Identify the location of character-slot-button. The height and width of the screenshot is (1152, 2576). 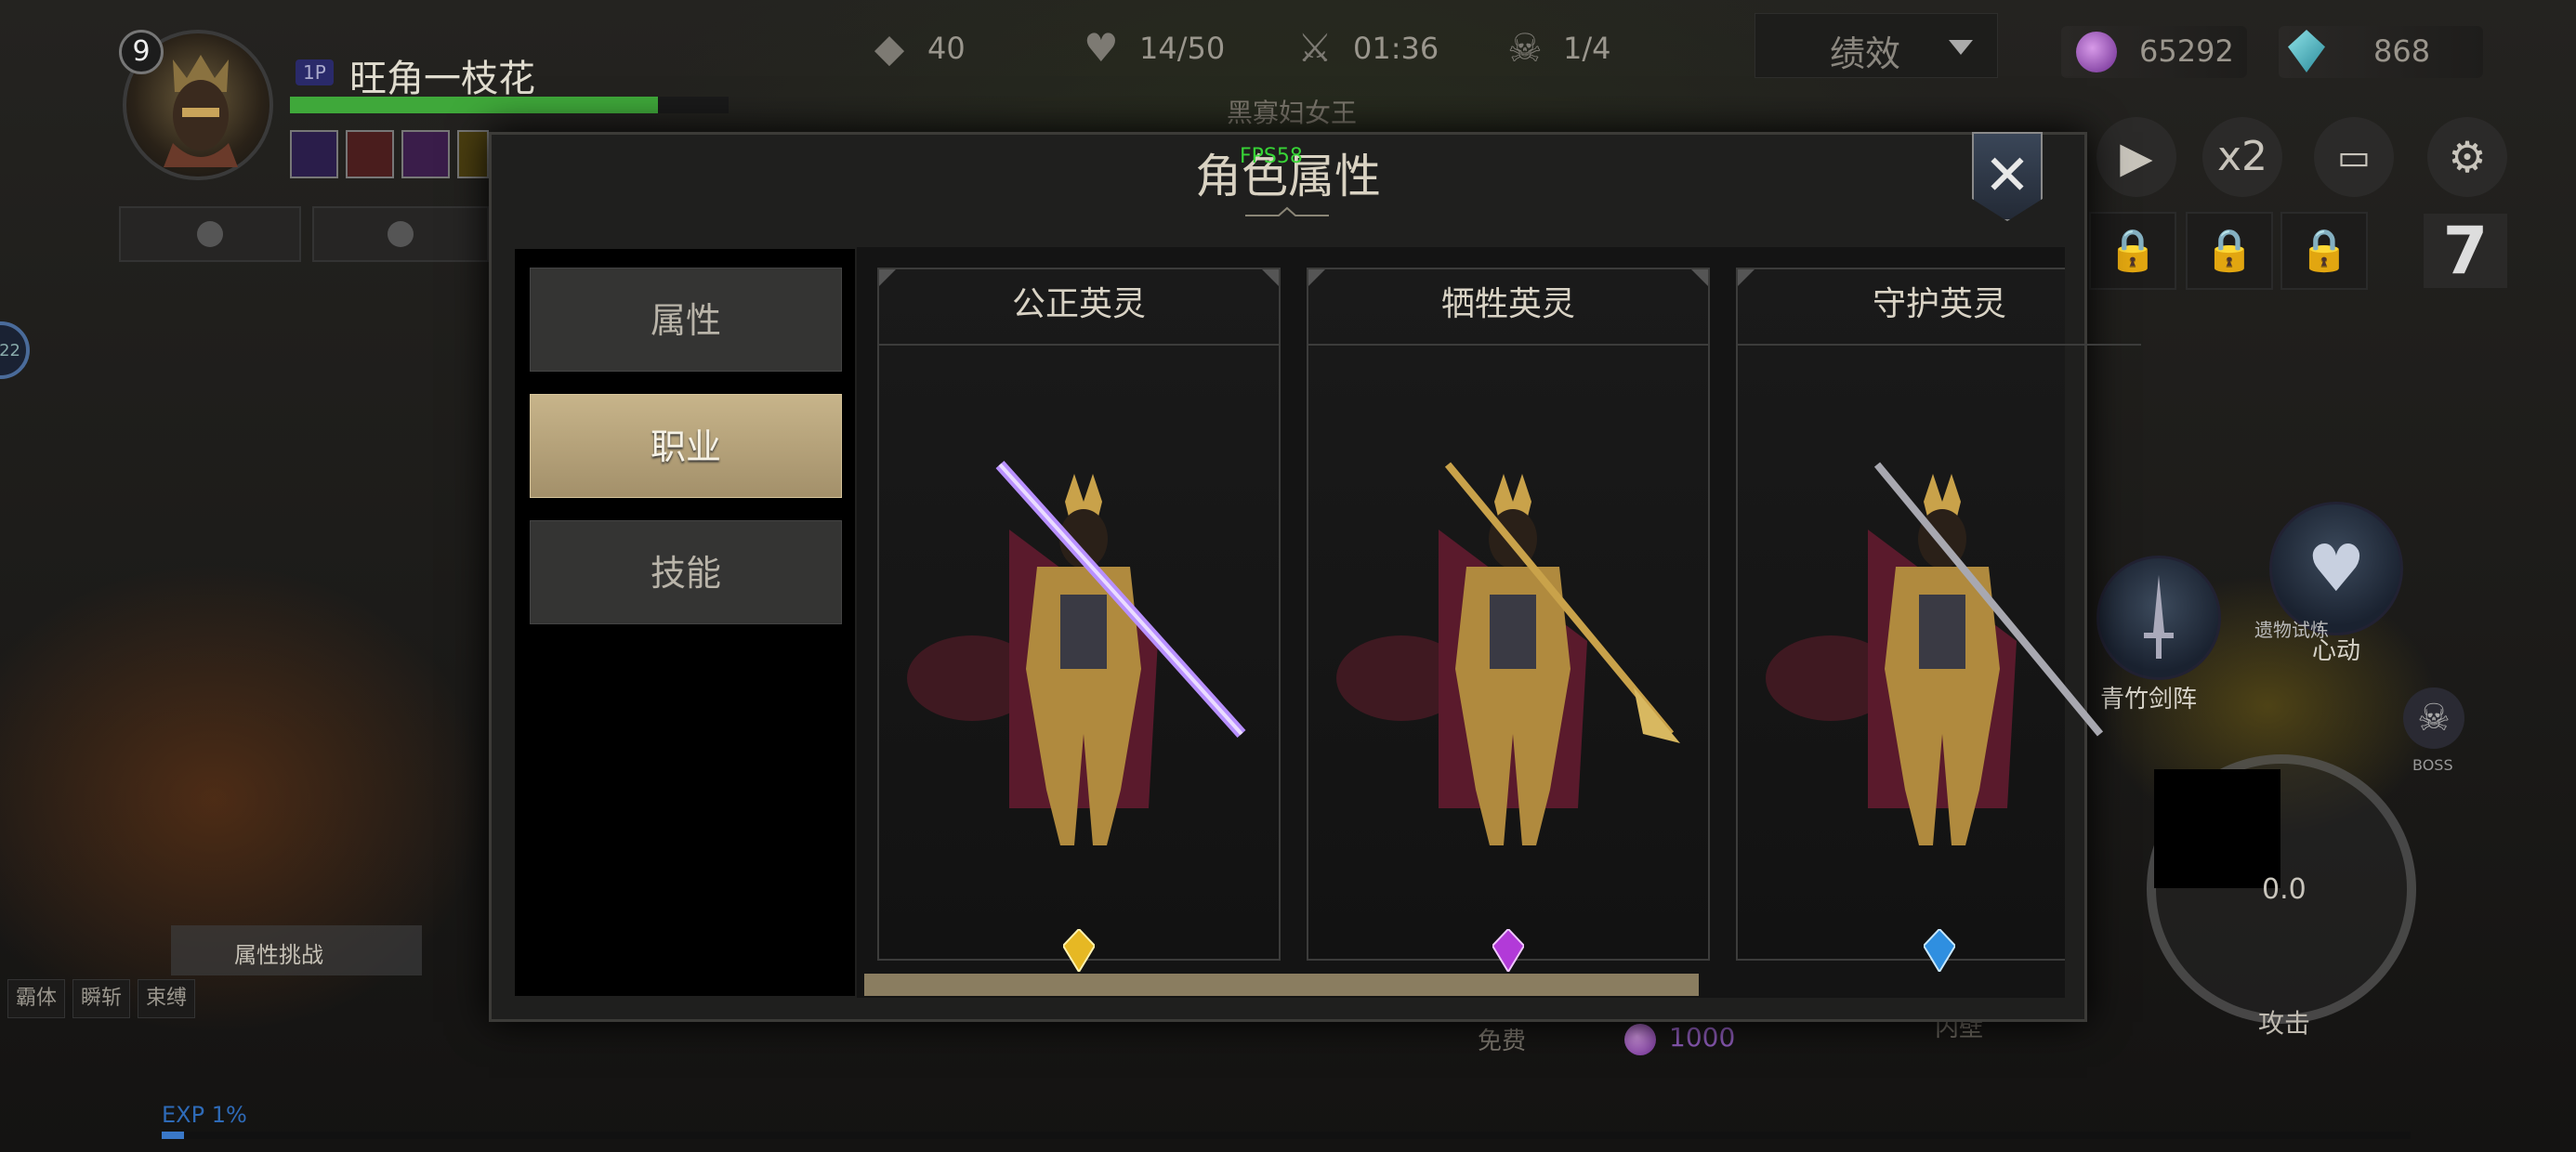
(210, 234).